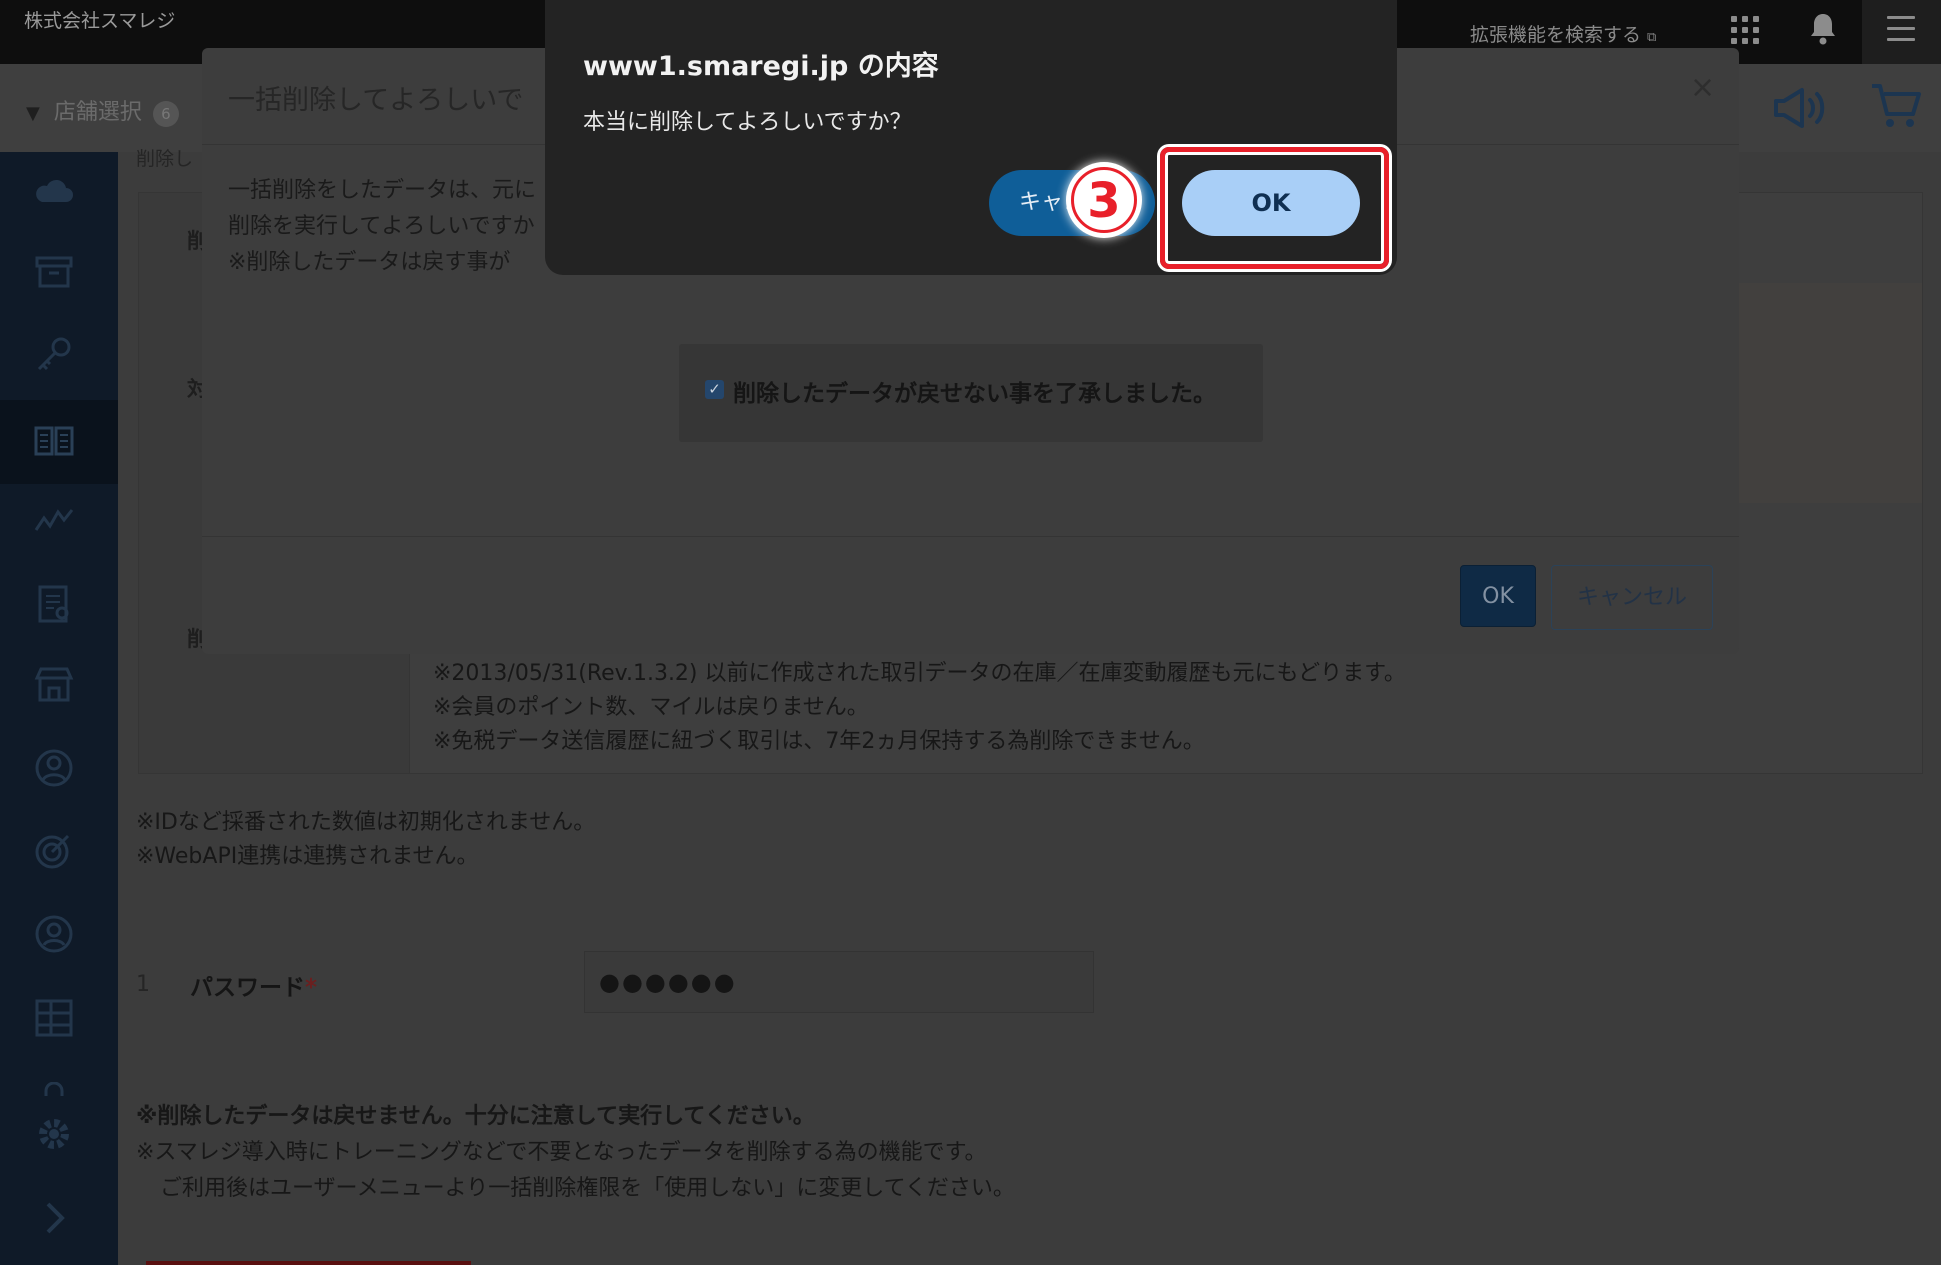 The image size is (1941, 1265). I want to click on dialog-message: 本当に削除してよろしいですか？, so click(747, 122).